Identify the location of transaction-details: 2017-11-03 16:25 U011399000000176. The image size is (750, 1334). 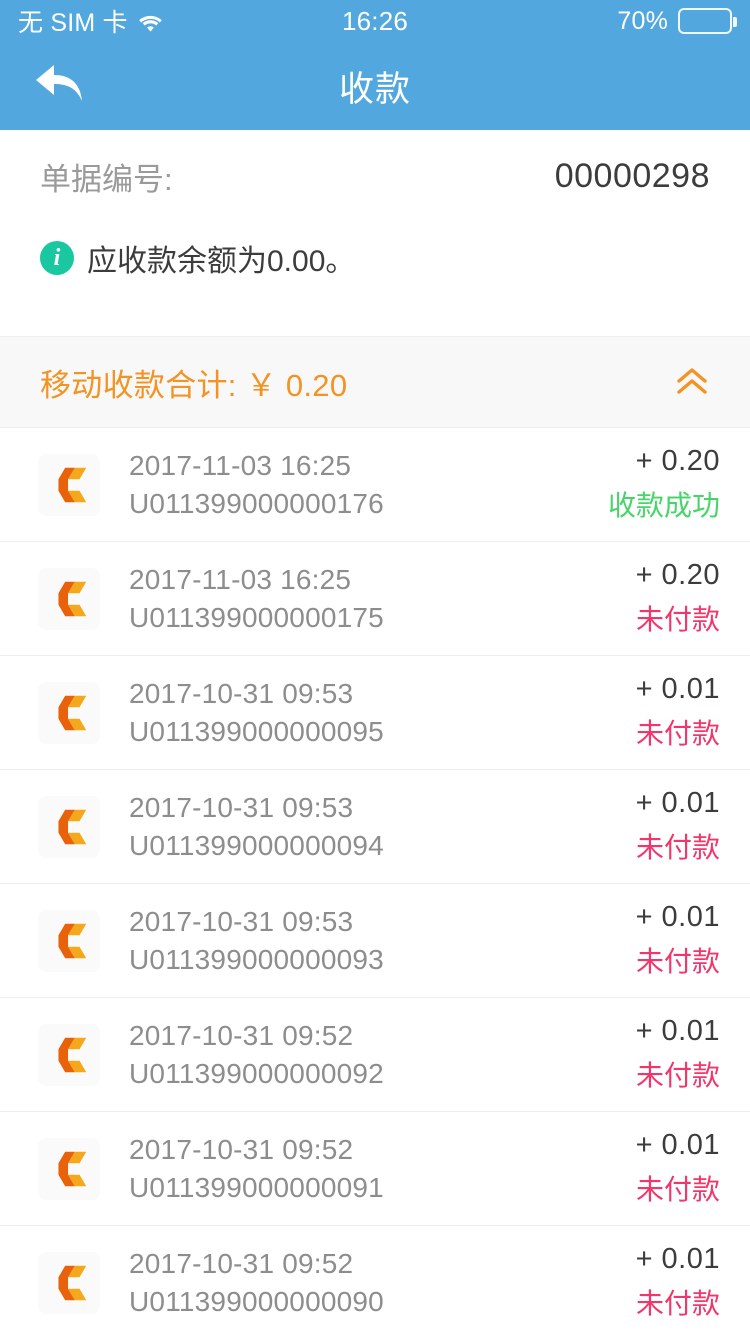
(368, 485).